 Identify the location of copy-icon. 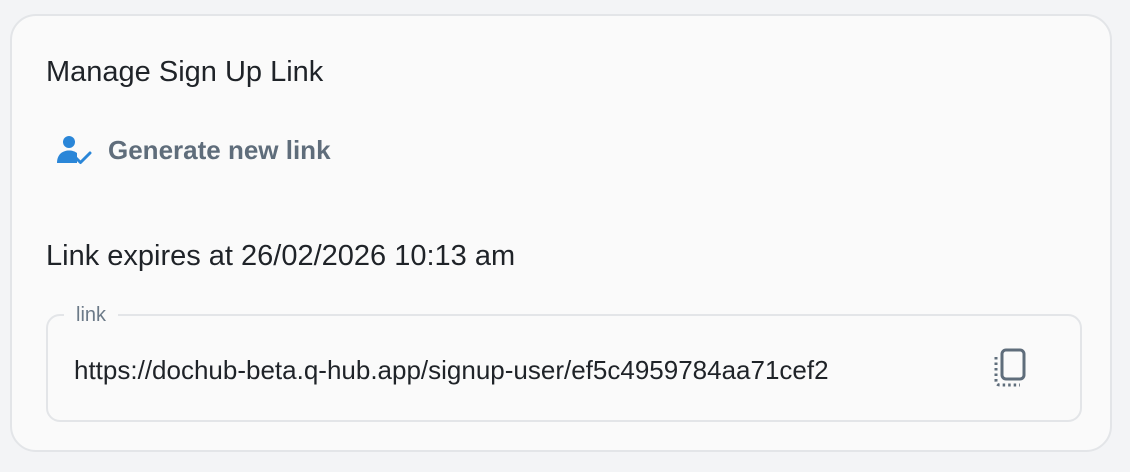
(1012, 370).